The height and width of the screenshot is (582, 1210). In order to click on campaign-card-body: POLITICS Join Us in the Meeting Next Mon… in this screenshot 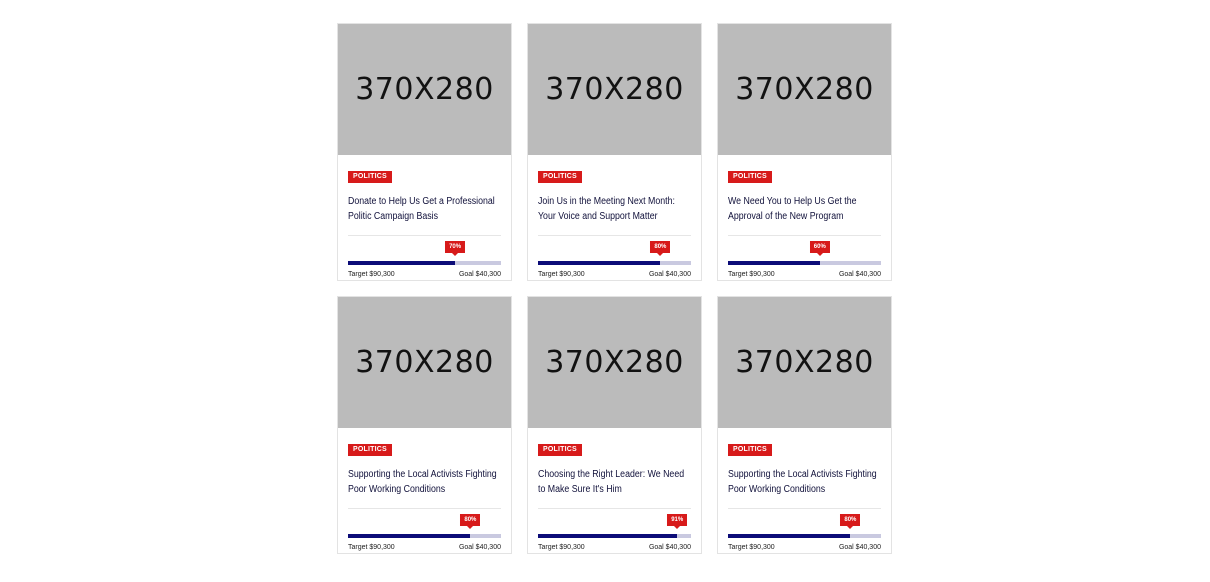, I will do `click(614, 217)`.